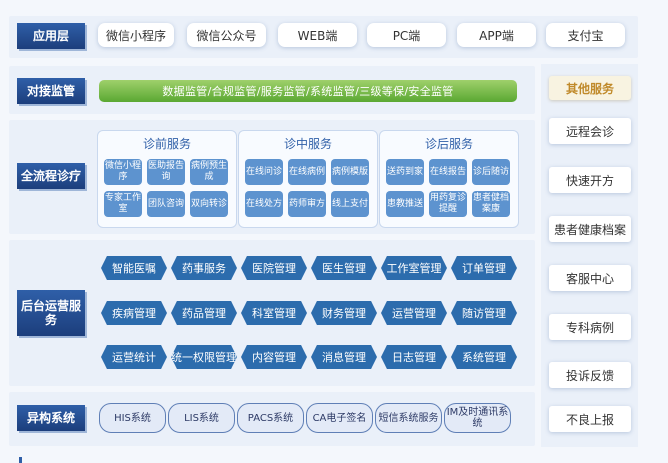 Image resolution: width=668 pixels, height=463 pixels. Describe the element at coordinates (496, 35) in the screenshot. I see `app-chip-app: APP端` at that location.